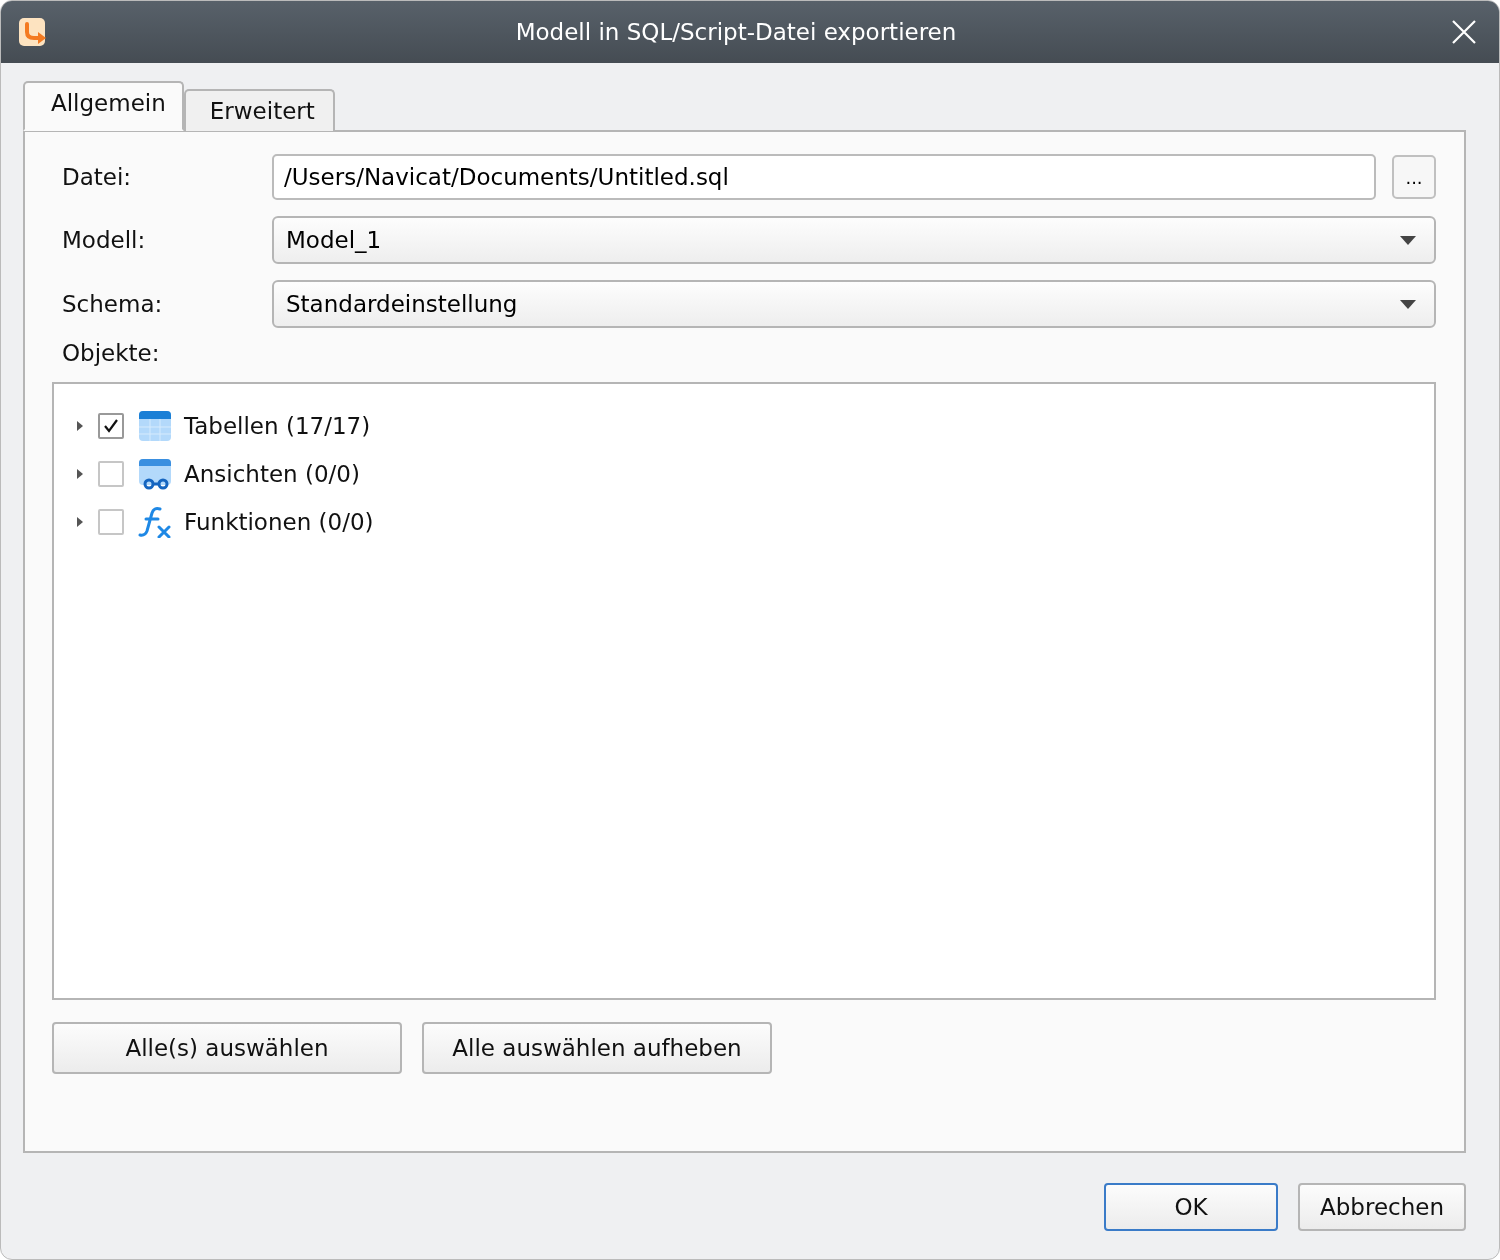  What do you see at coordinates (155, 522) in the screenshot?
I see `function-icon` at bounding box center [155, 522].